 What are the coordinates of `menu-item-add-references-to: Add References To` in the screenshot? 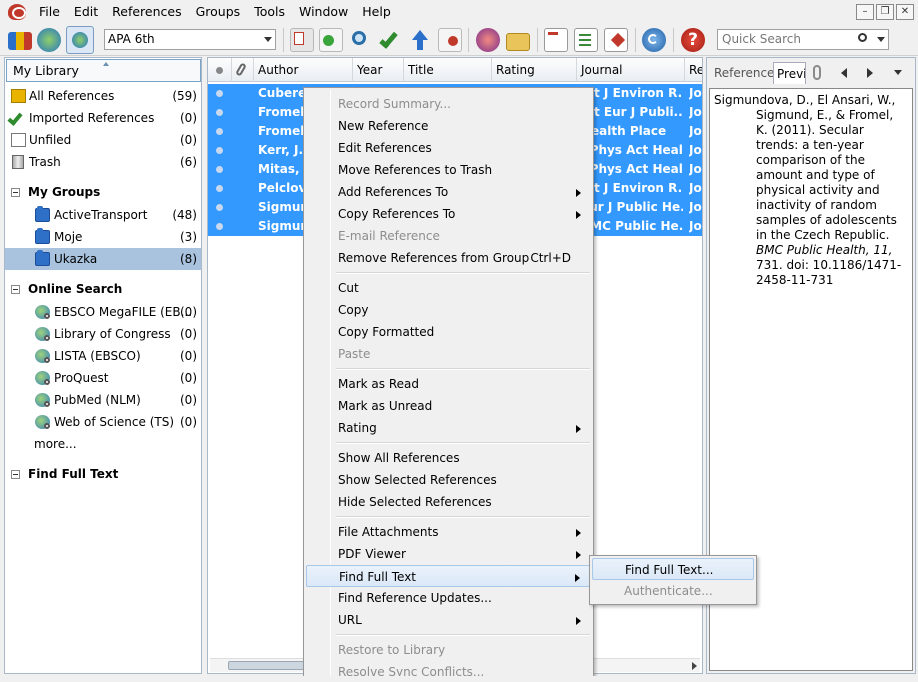 It's located at (448, 192).